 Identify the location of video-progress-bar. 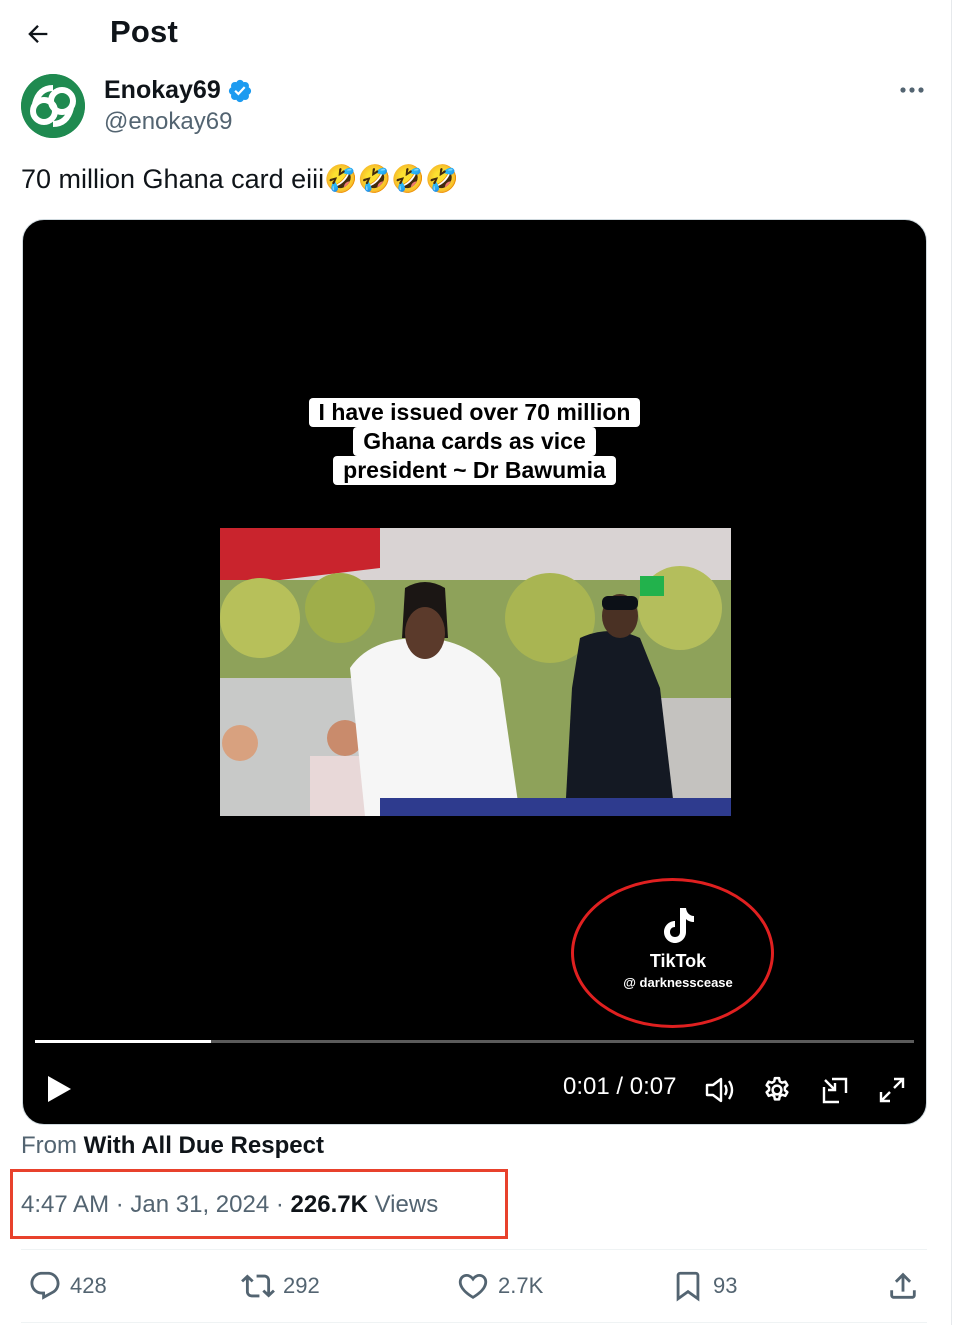
(474, 1041).